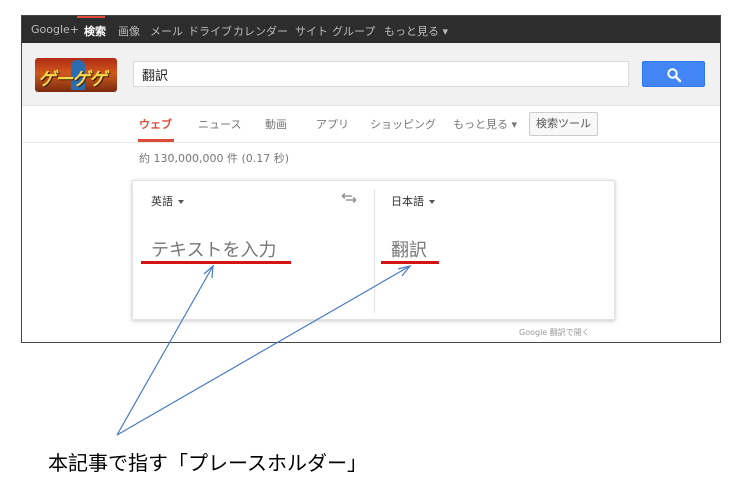 This screenshot has width=738, height=481. Describe the element at coordinates (208, 271) in the screenshot. I see `arrow-to-source-head` at that location.